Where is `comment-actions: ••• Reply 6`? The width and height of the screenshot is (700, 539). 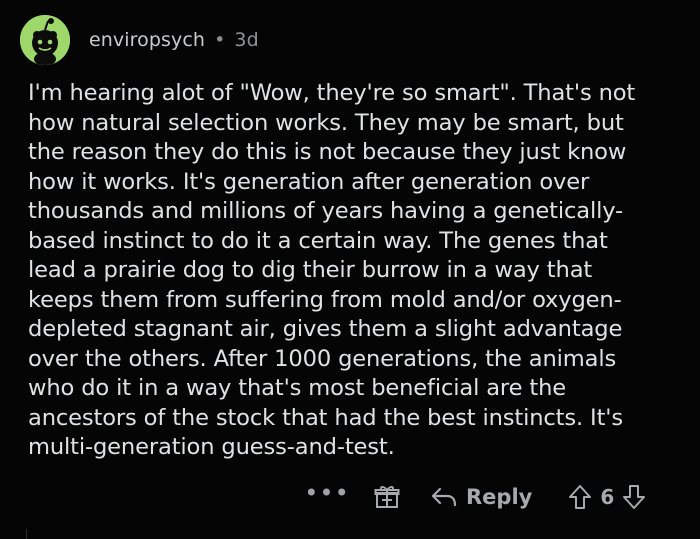
comment-actions: ••• Reply 6 is located at coordinates (475, 497).